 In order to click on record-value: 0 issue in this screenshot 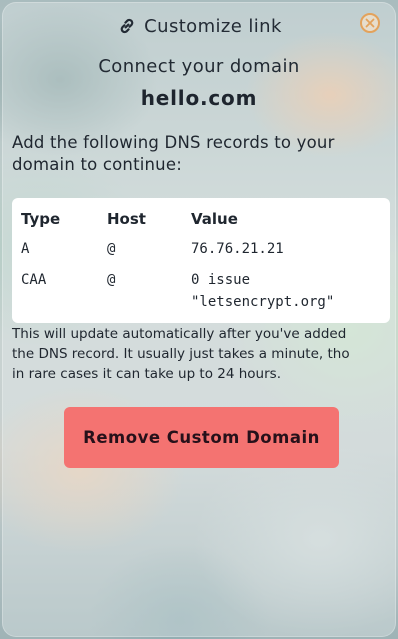, I will do `click(221, 280)`.